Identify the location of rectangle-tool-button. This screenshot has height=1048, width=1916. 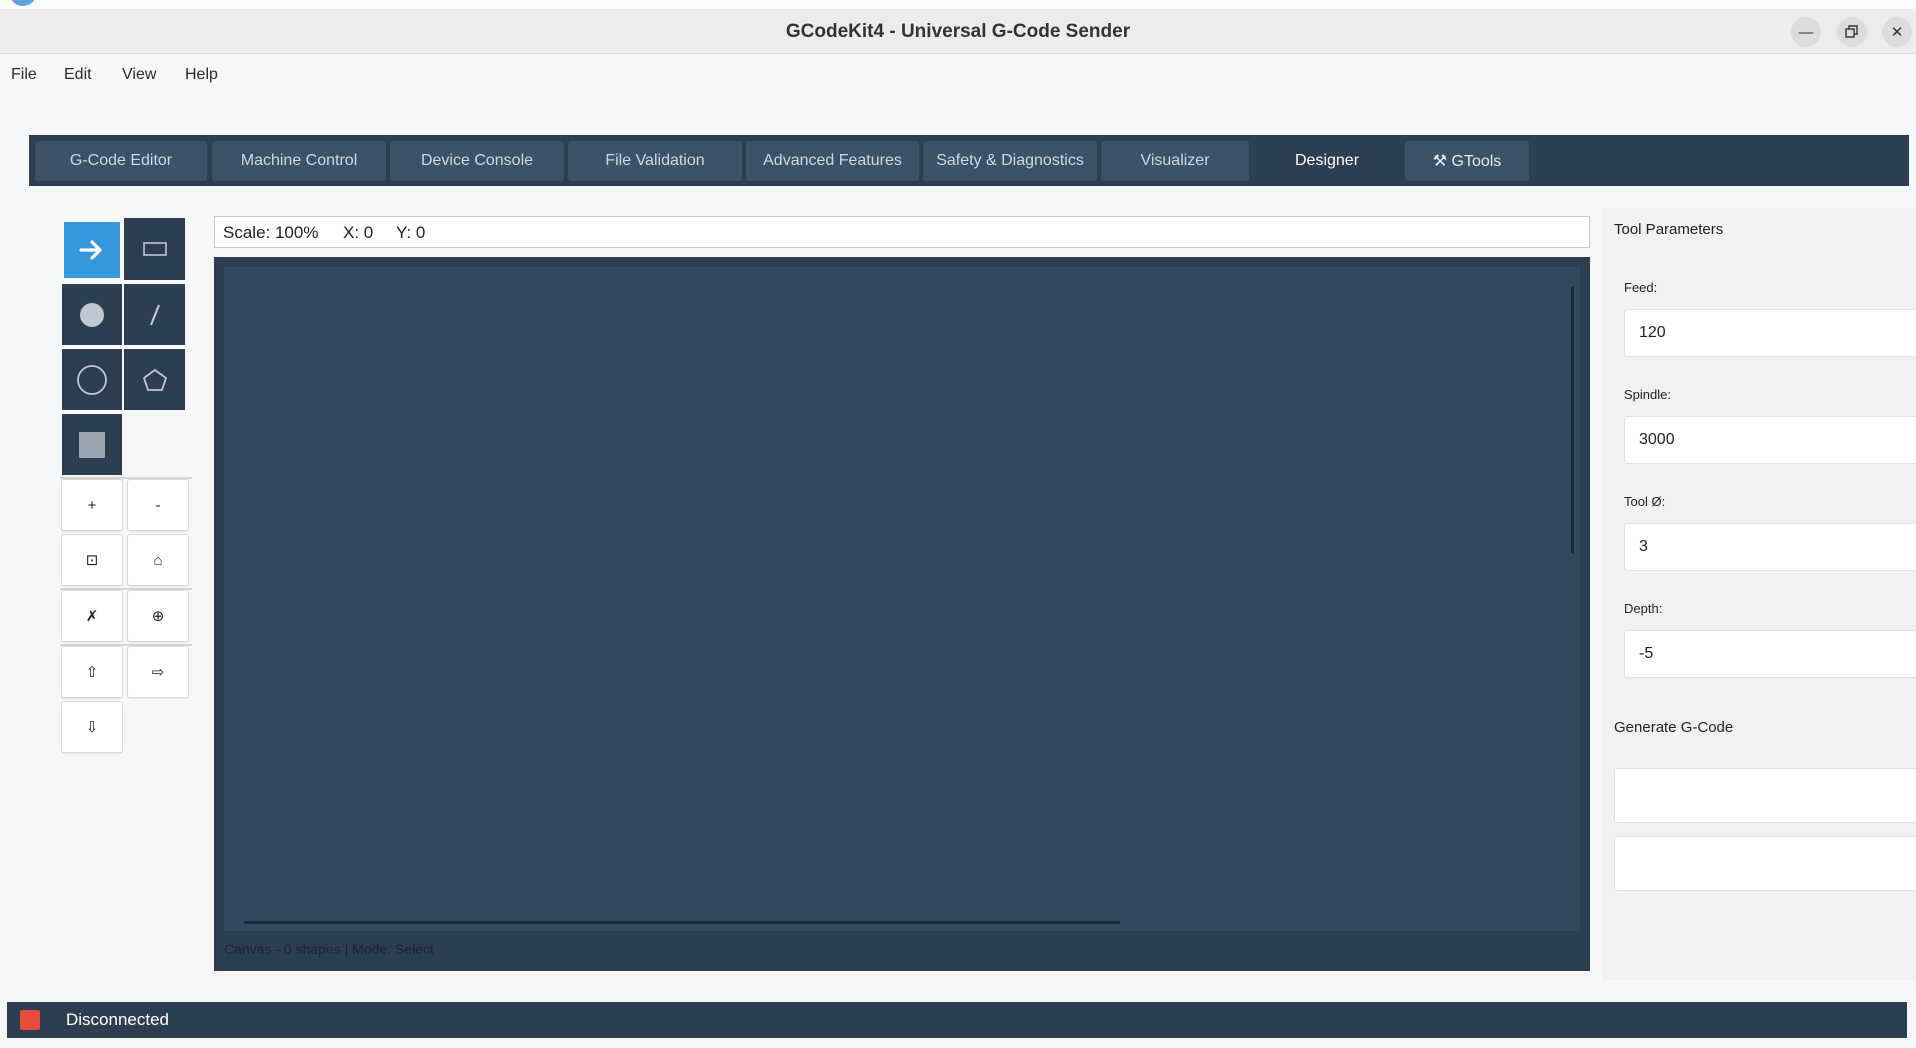
(154, 249).